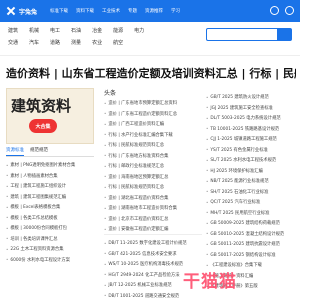 This screenshot has height=300, width=320. Describe the element at coordinates (153, 219) in the screenshot. I see `list-item: • 造价 | 北京市工程造价资料汇总` at that location.